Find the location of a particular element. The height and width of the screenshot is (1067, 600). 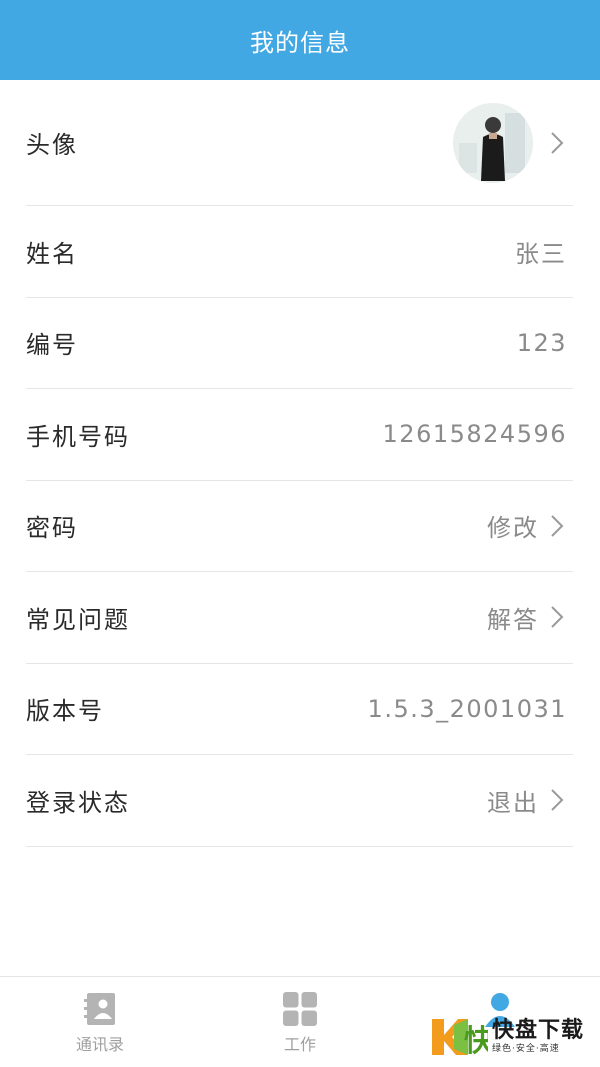

header-bar: 我的信息 is located at coordinates (300, 40).